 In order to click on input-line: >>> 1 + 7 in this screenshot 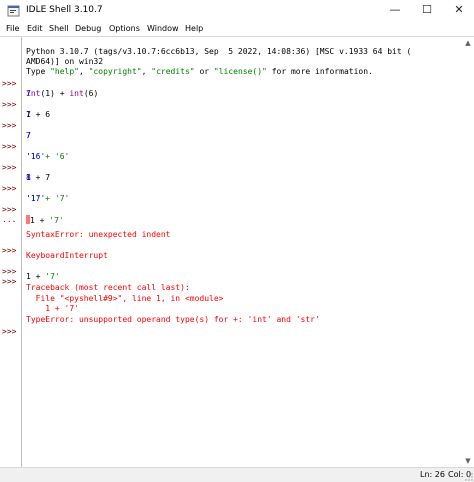, I will do `click(26, 172)`.